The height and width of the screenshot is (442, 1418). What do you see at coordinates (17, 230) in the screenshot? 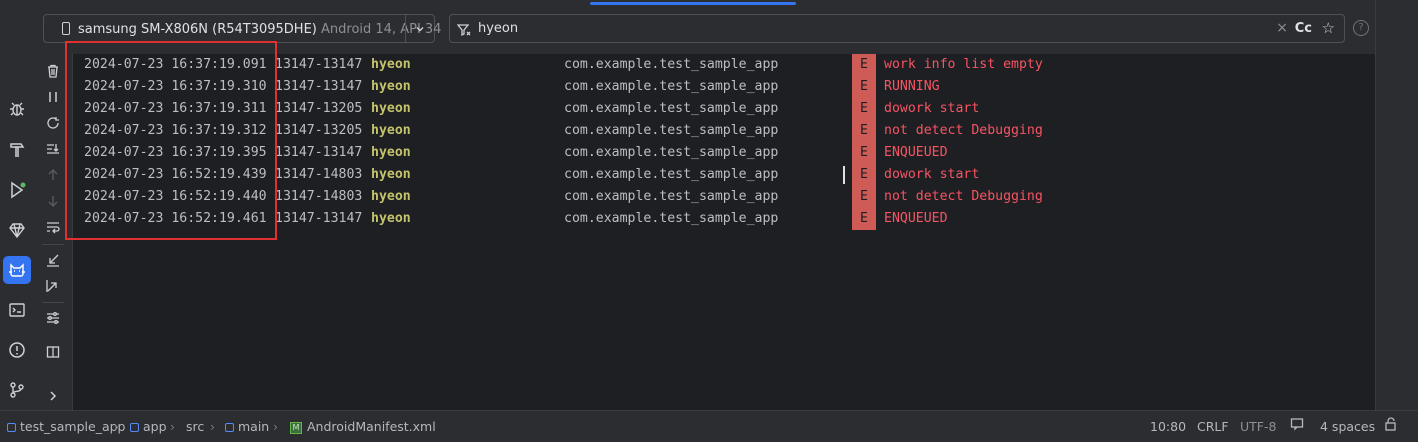
I see `gem-icon` at bounding box center [17, 230].